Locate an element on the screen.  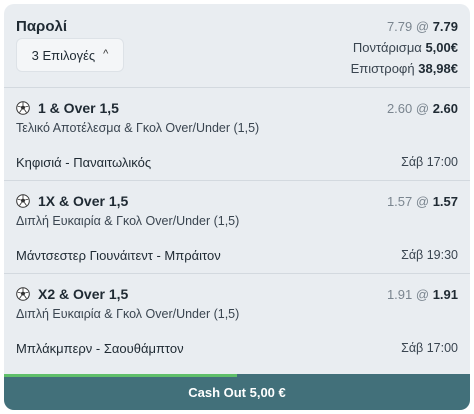
cashout-progress-bar is located at coordinates (120, 375).